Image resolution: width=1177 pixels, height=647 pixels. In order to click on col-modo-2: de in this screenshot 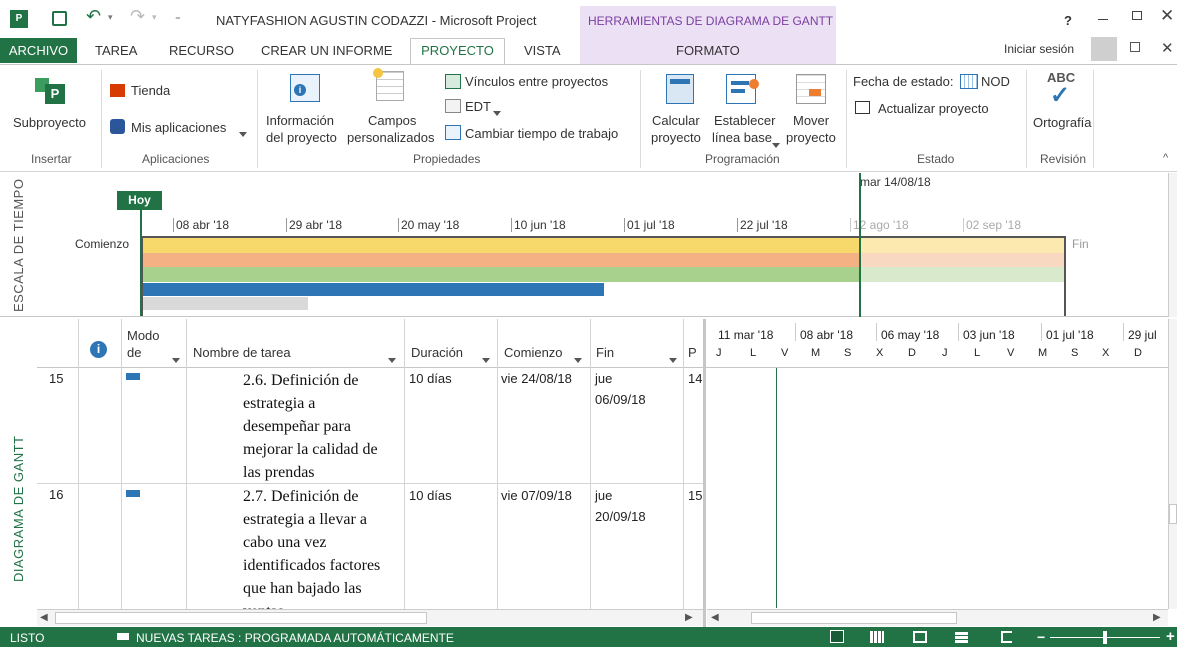, I will do `click(134, 352)`.